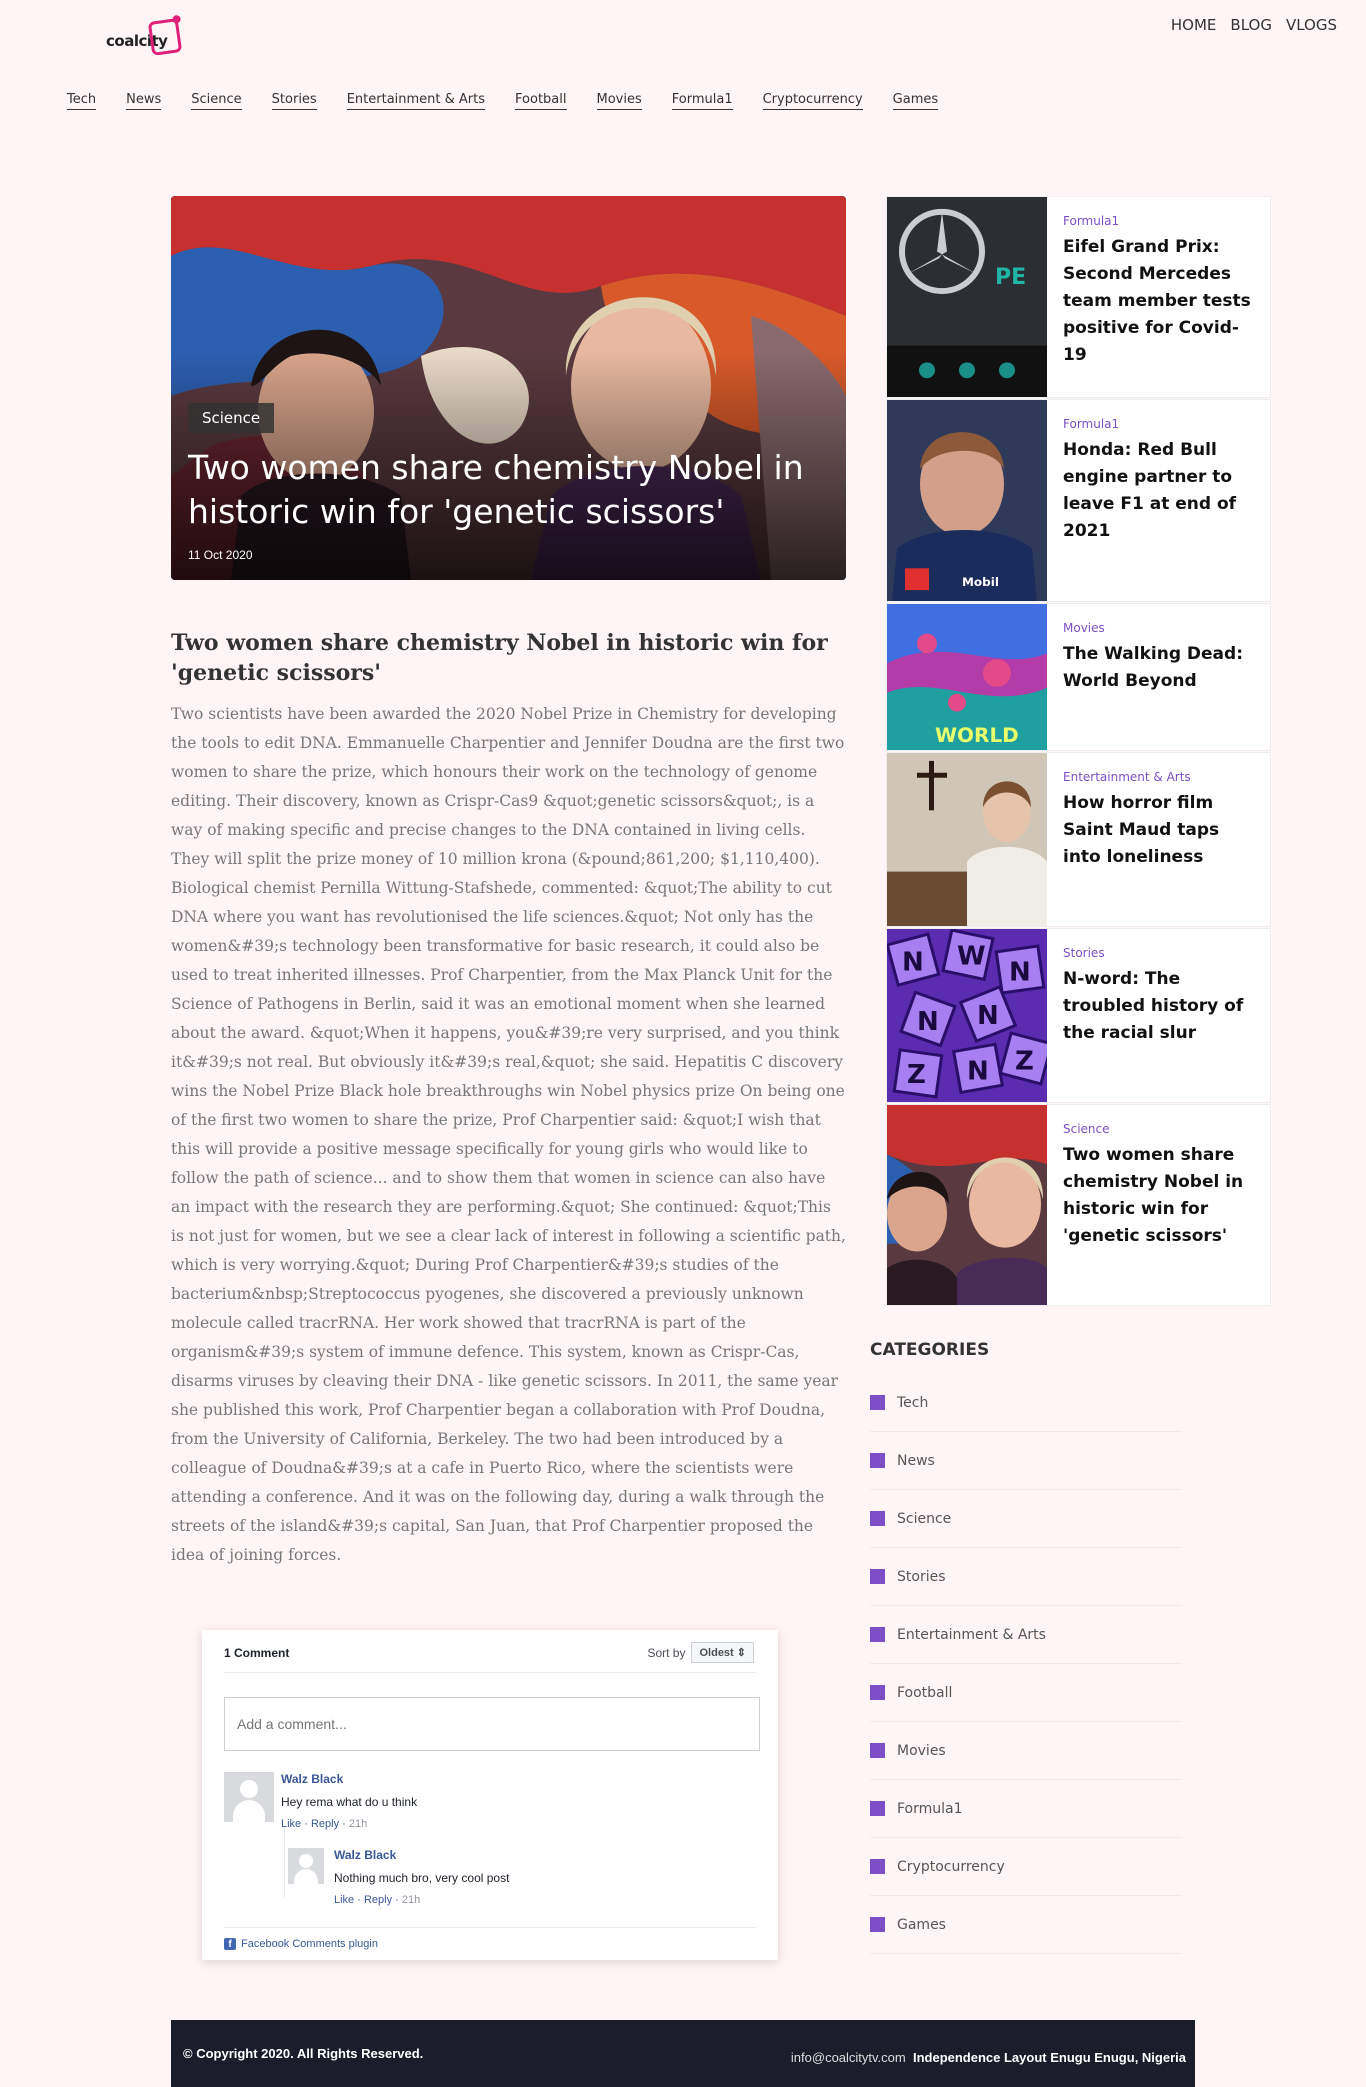 This screenshot has width=1366, height=2087. Describe the element at coordinates (967, 1015) in the screenshot. I see `card-thumbnail: NWN NNZ NZ` at that location.